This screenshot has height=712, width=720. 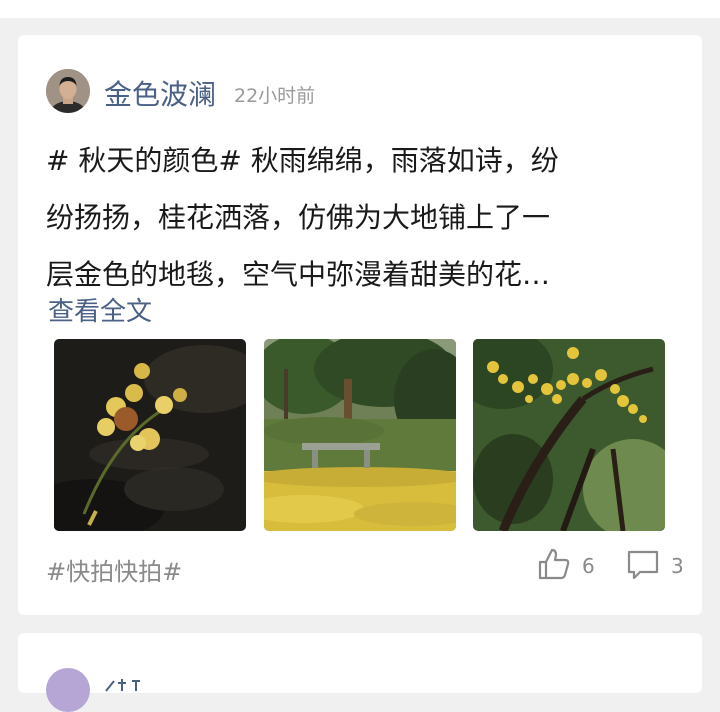 What do you see at coordinates (360, 672) in the screenshot?
I see `next-post-card` at bounding box center [360, 672].